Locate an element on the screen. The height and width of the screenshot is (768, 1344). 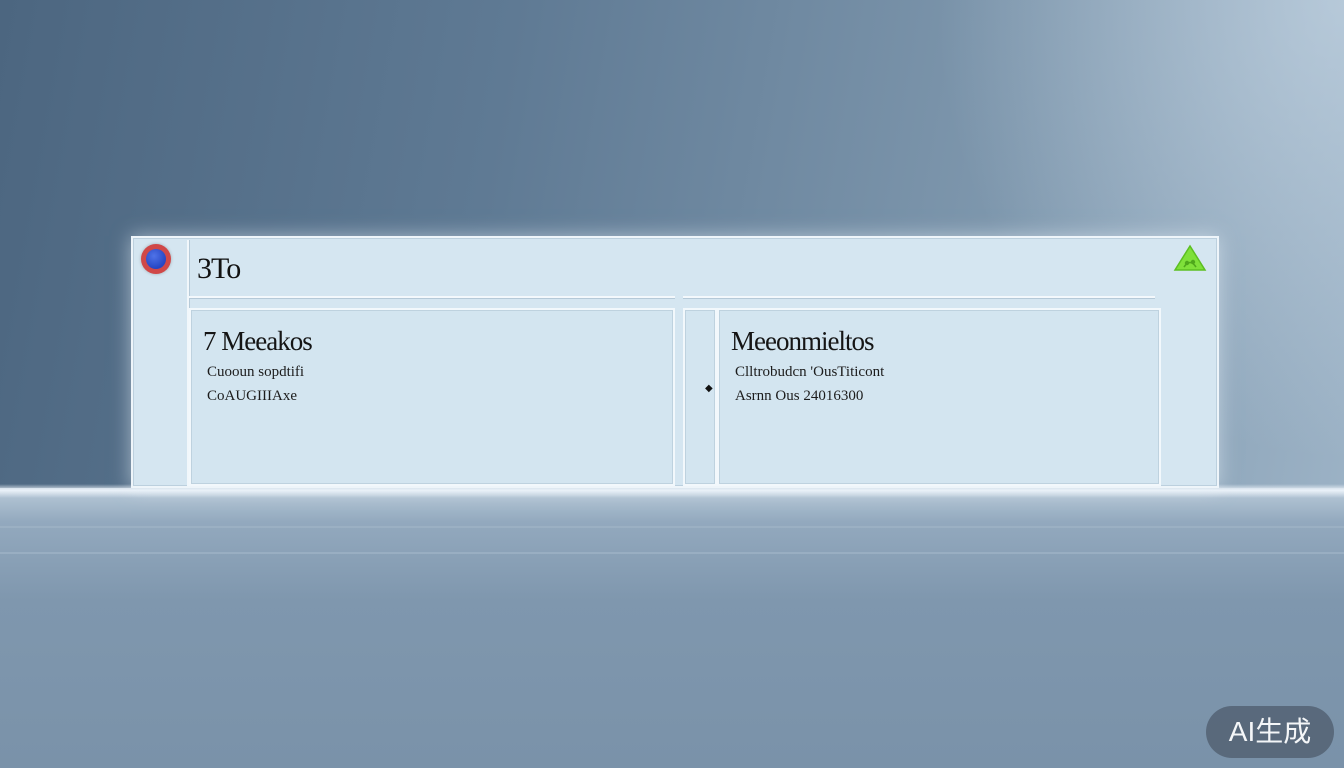
window-title: 3To is located at coordinates (219, 268).